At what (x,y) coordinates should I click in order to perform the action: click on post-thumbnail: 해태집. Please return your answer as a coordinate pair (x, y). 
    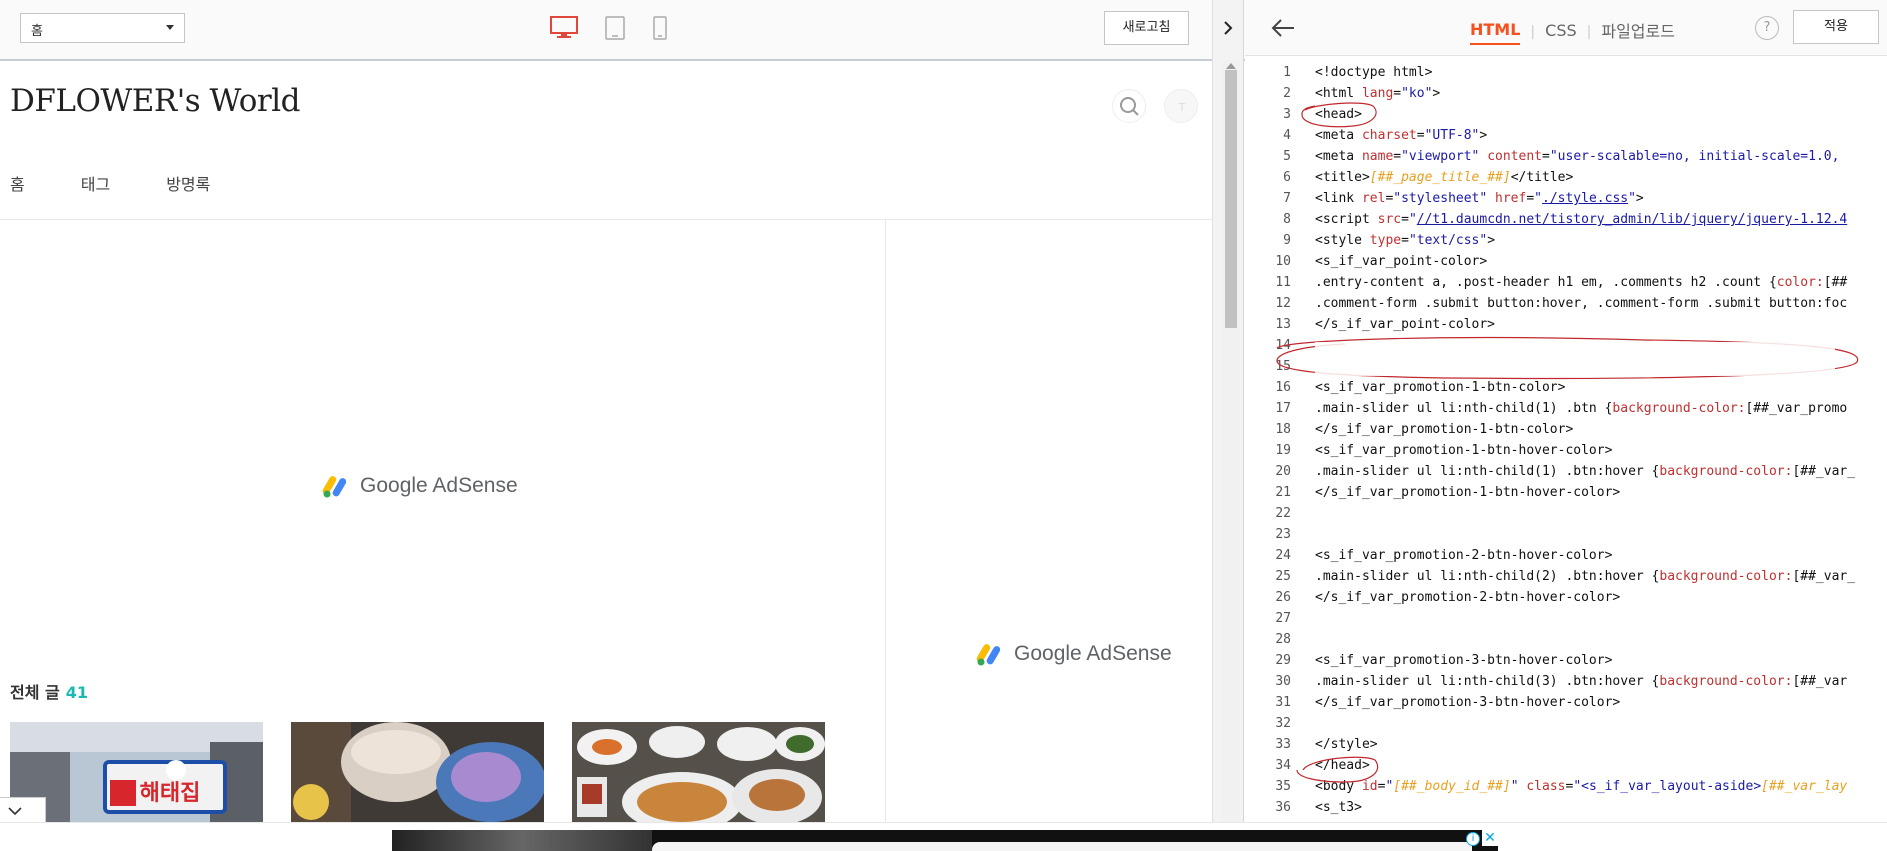
    Looking at the image, I should click on (136, 772).